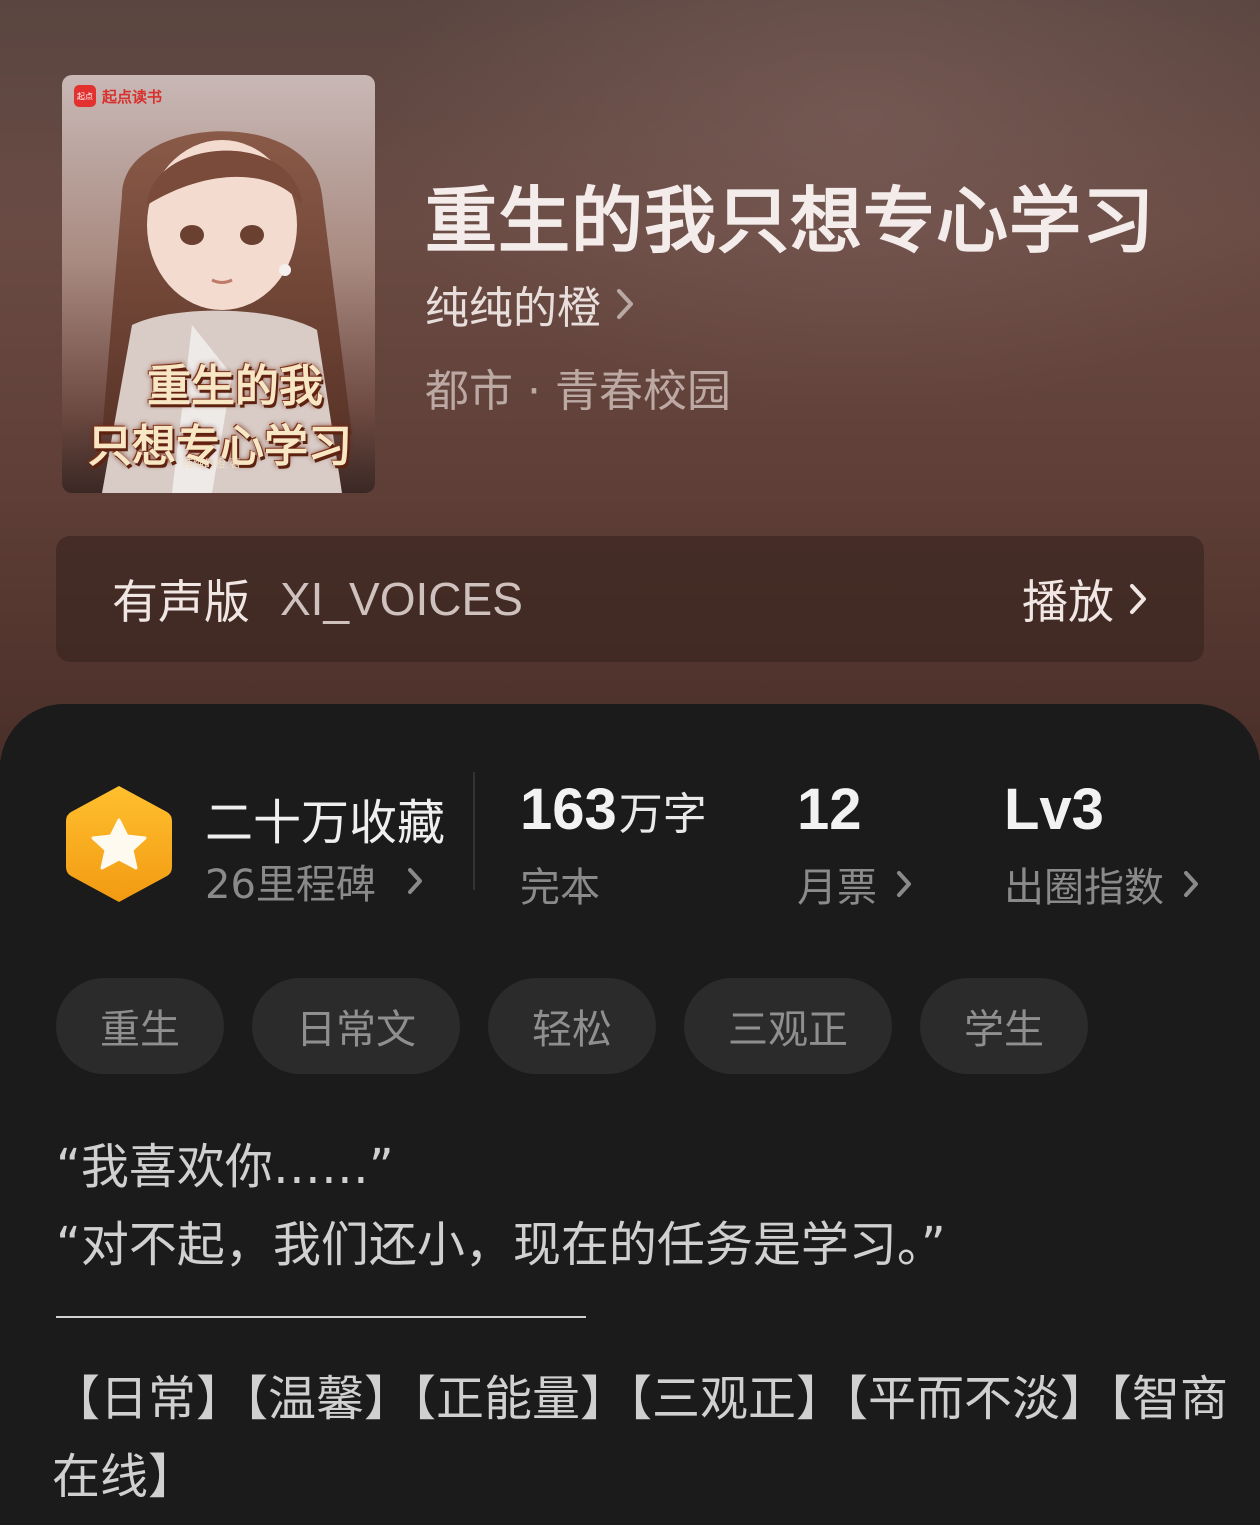  I want to click on book-genre: 都市 · 青春校园, so click(578, 387).